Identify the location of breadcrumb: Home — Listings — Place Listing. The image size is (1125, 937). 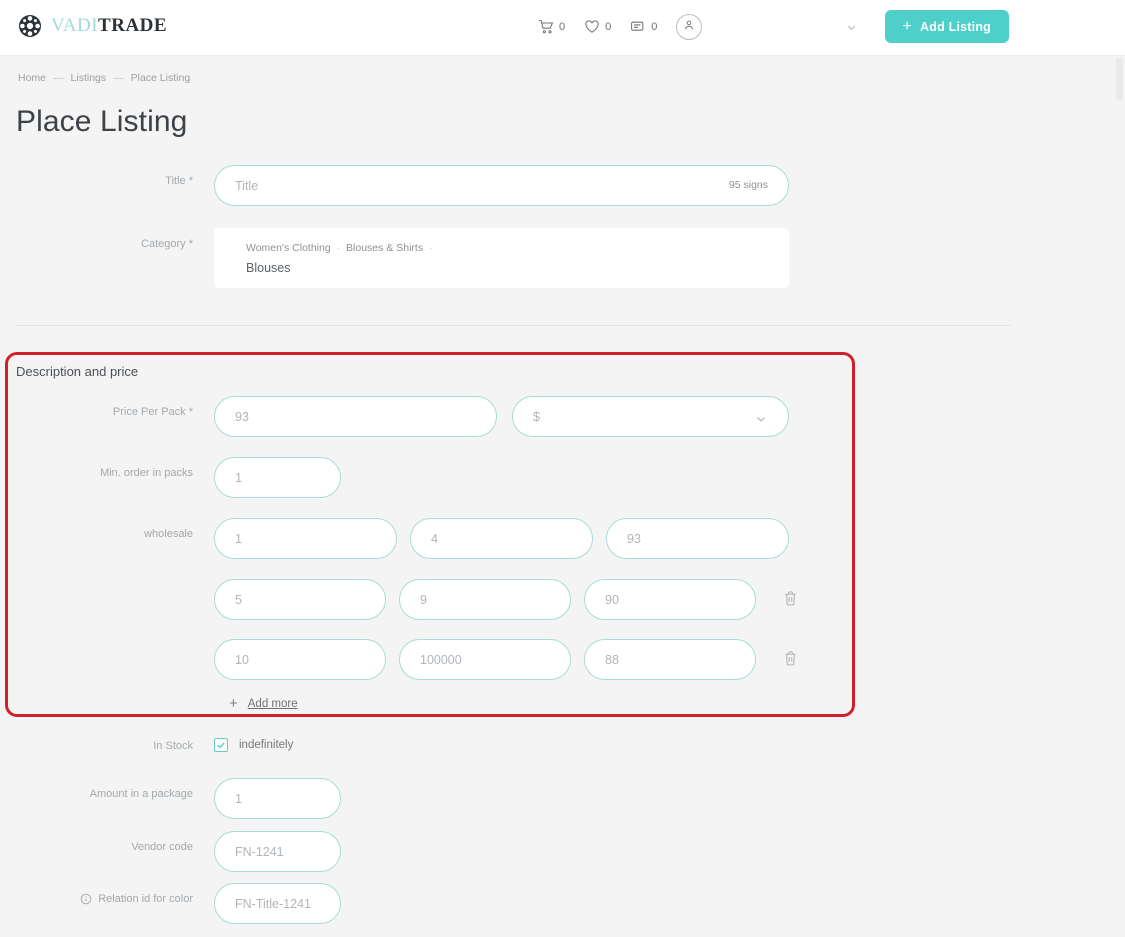
(104, 78).